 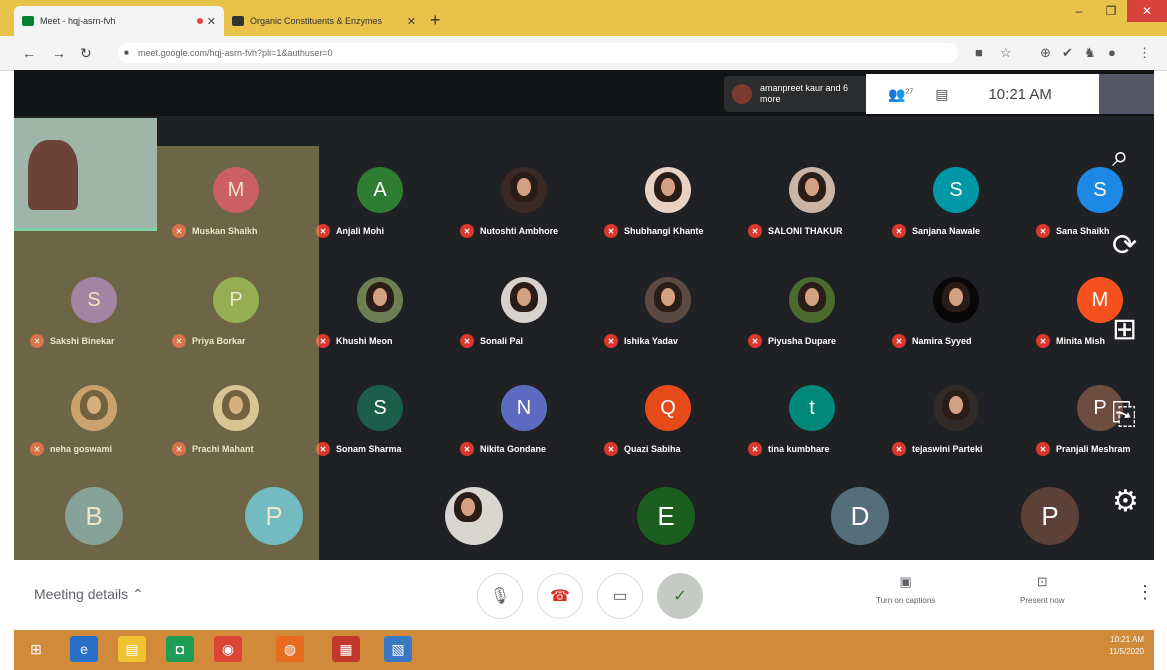 I want to click on forward-icon: →, so click(x=59, y=53).